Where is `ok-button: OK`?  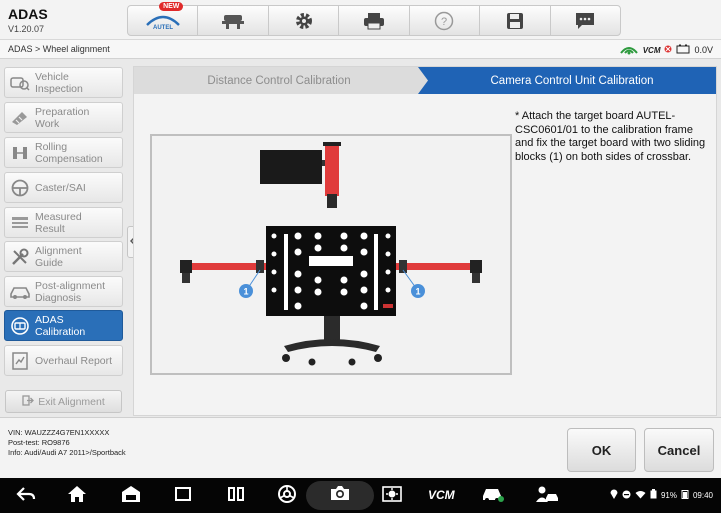 ok-button: OK is located at coordinates (601, 450).